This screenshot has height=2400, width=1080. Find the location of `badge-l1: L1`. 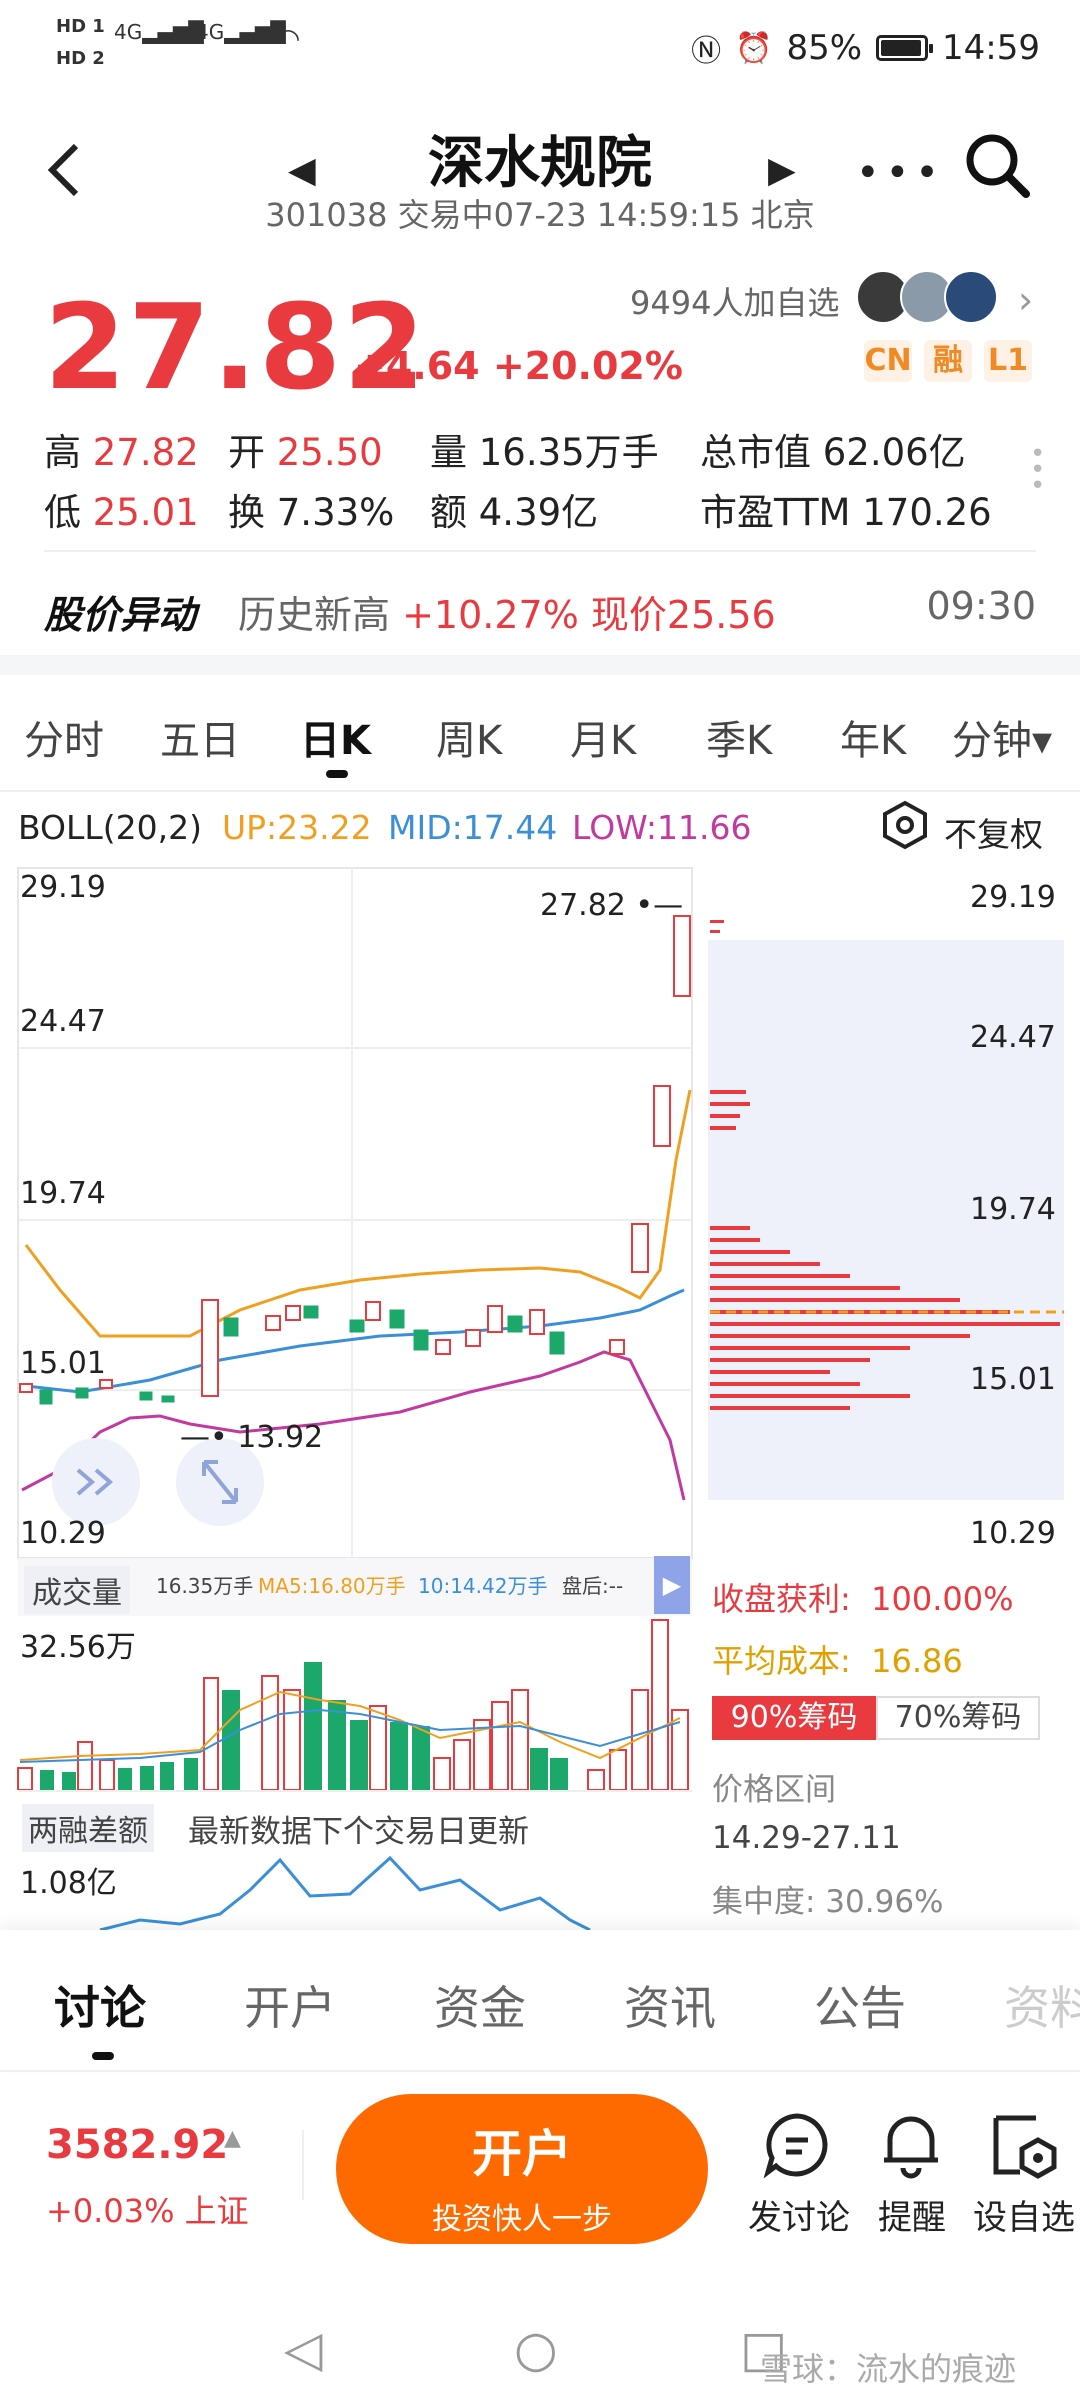

badge-l1: L1 is located at coordinates (1008, 361).